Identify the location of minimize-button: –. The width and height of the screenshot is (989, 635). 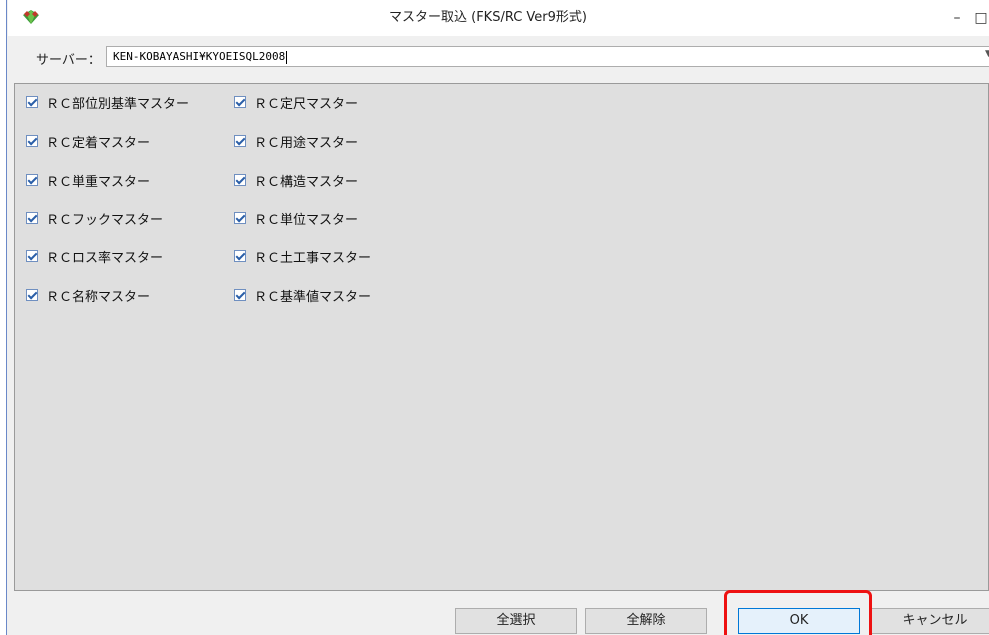
(957, 18).